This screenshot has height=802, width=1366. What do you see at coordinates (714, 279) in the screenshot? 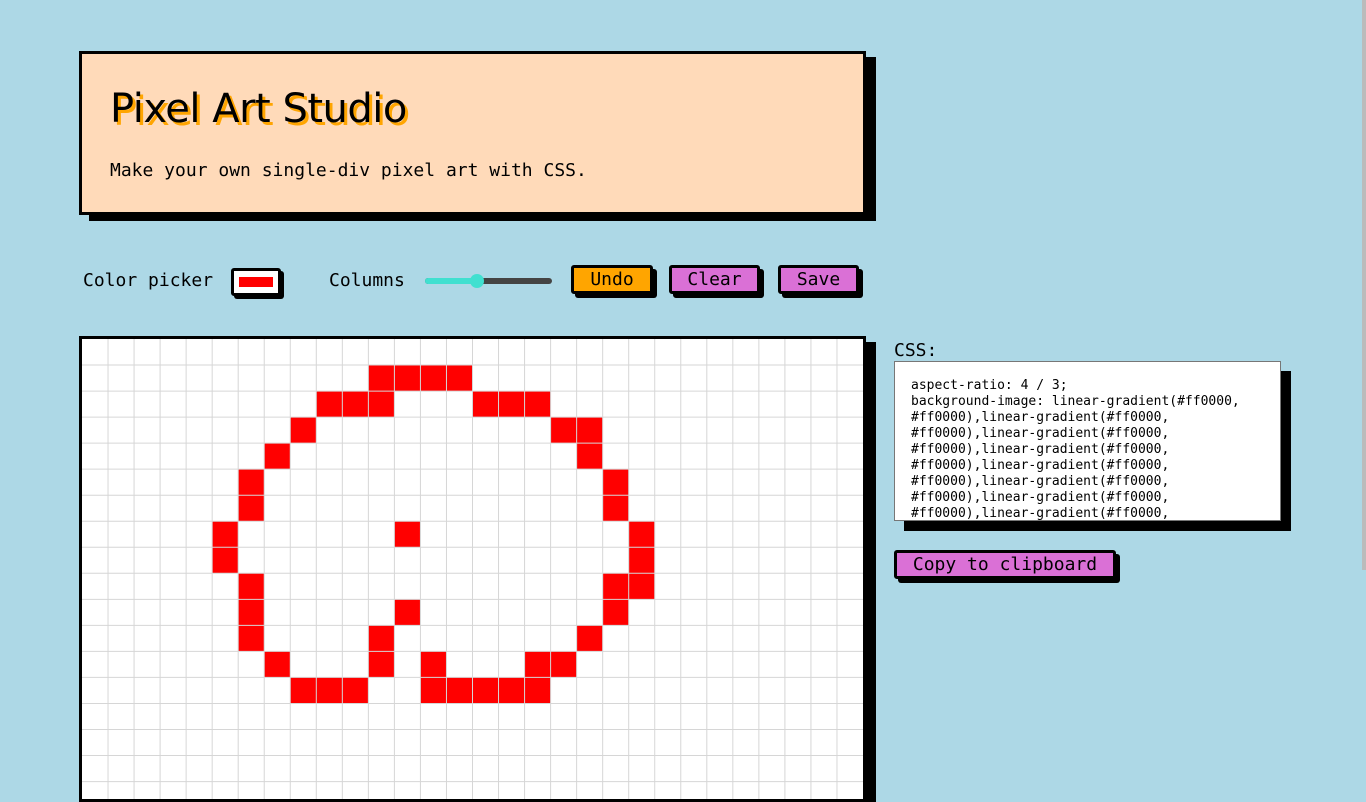
I see `clear-button: Clear` at bounding box center [714, 279].